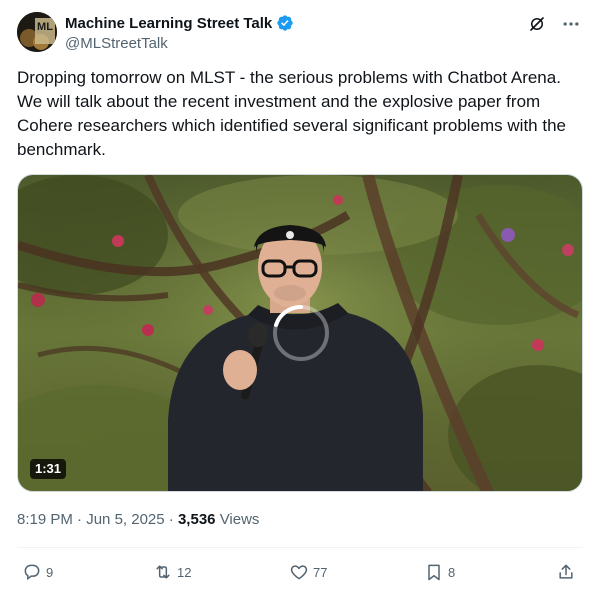 The height and width of the screenshot is (597, 599). What do you see at coordinates (32, 572) in the screenshot?
I see `reply-icon` at bounding box center [32, 572].